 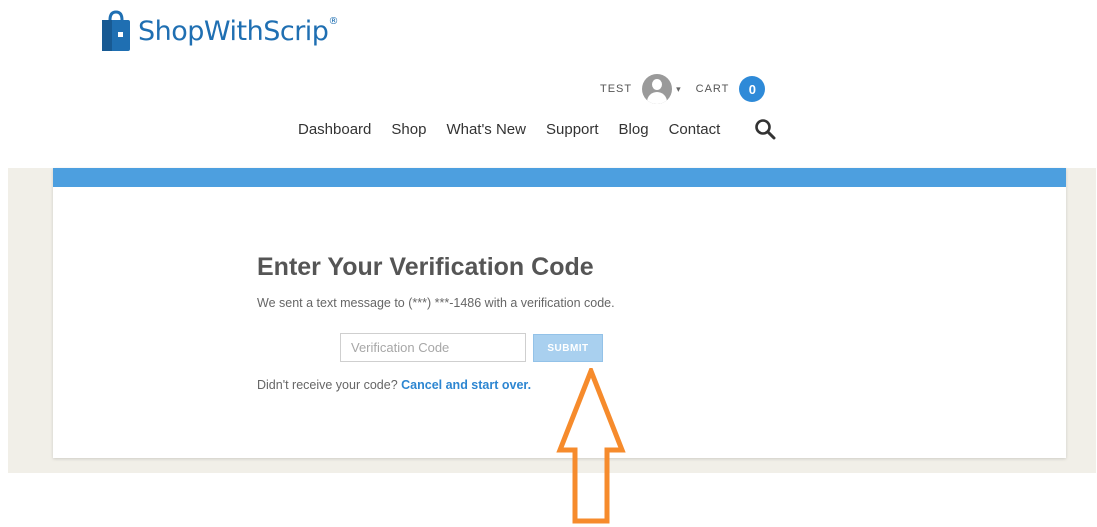 What do you see at coordinates (433, 347) in the screenshot?
I see `verification-code-input` at bounding box center [433, 347].